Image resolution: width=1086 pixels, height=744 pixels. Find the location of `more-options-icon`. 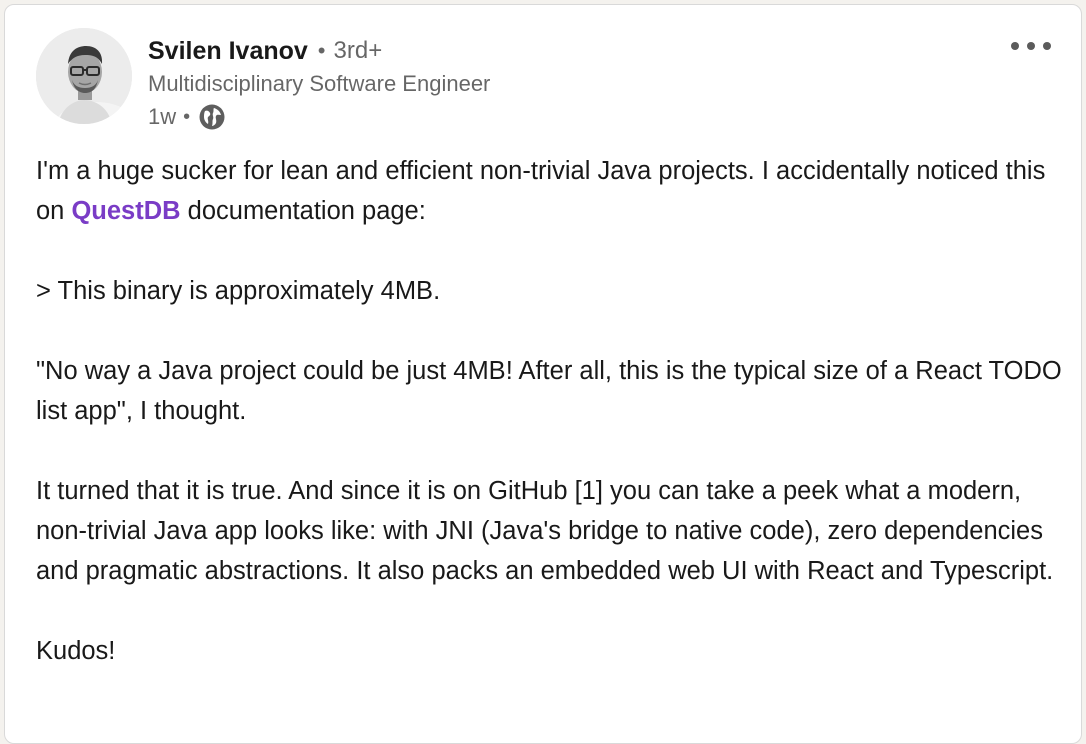

more-options-icon is located at coordinates (1031, 46).